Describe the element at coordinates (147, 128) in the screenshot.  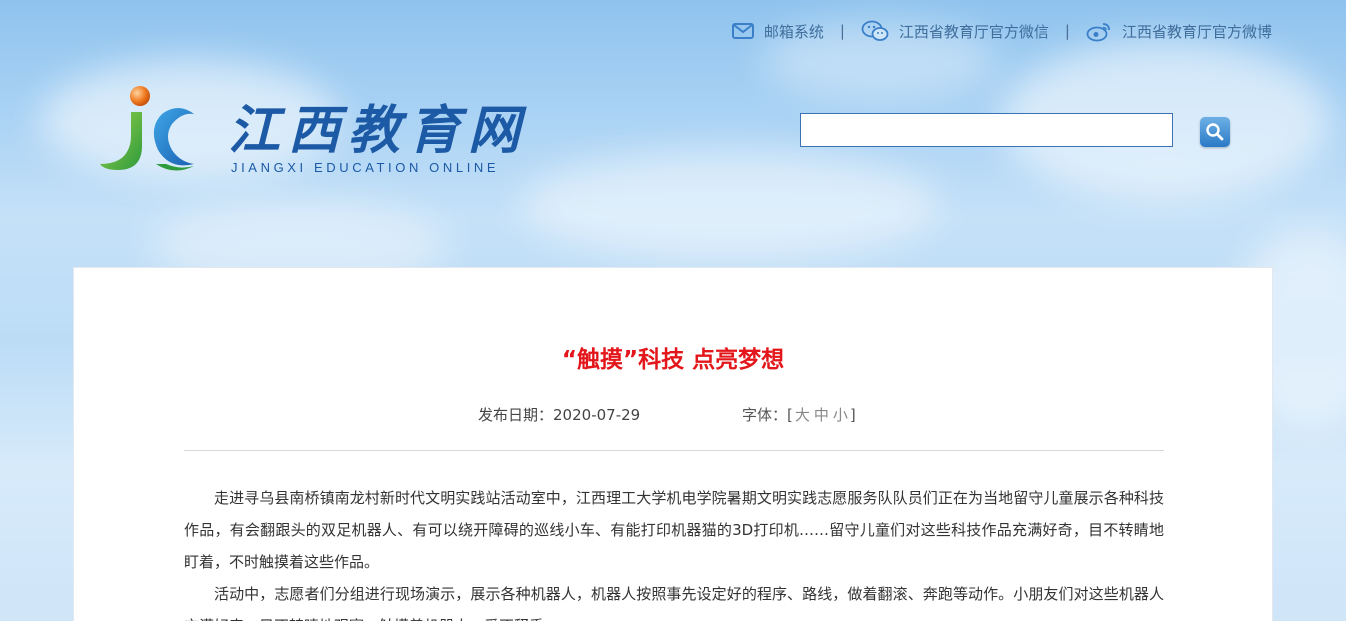
I see `jx-logo-icon` at that location.